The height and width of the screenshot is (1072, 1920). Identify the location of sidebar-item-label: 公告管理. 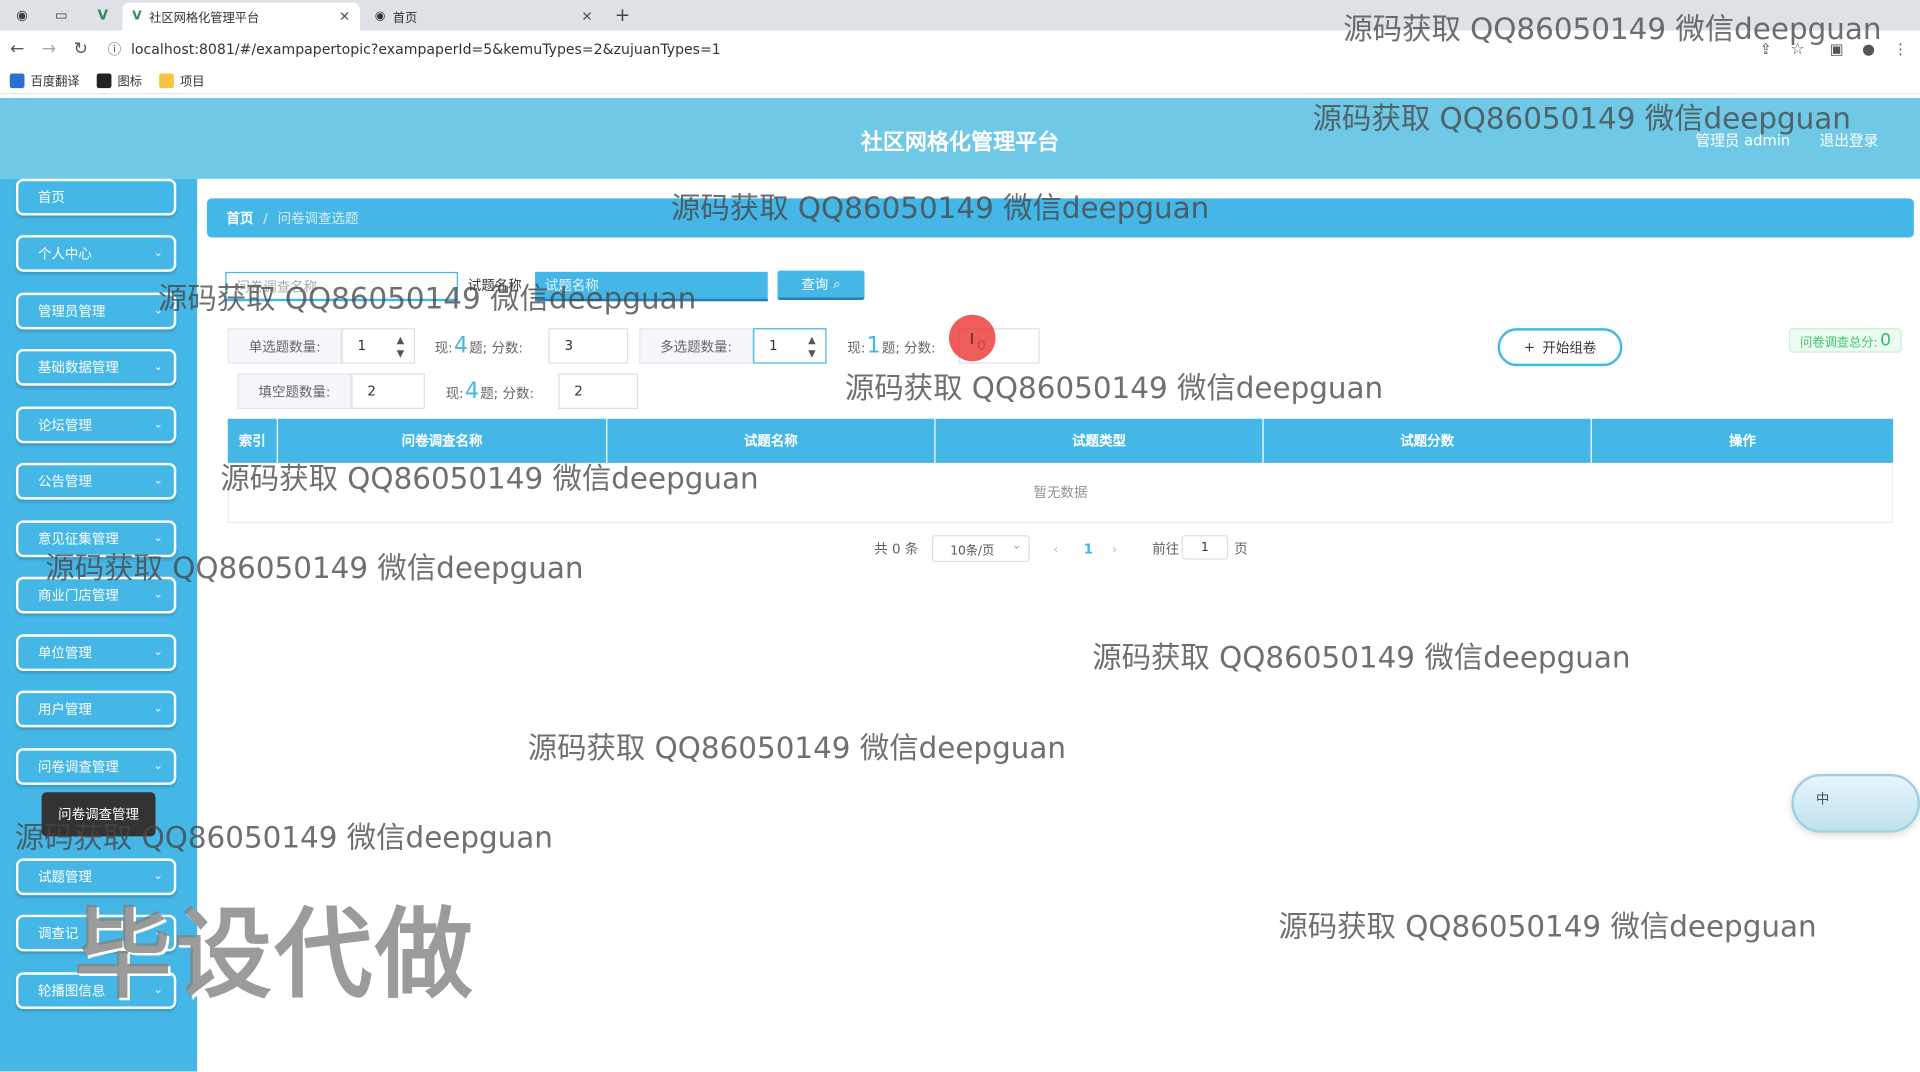
(64, 481).